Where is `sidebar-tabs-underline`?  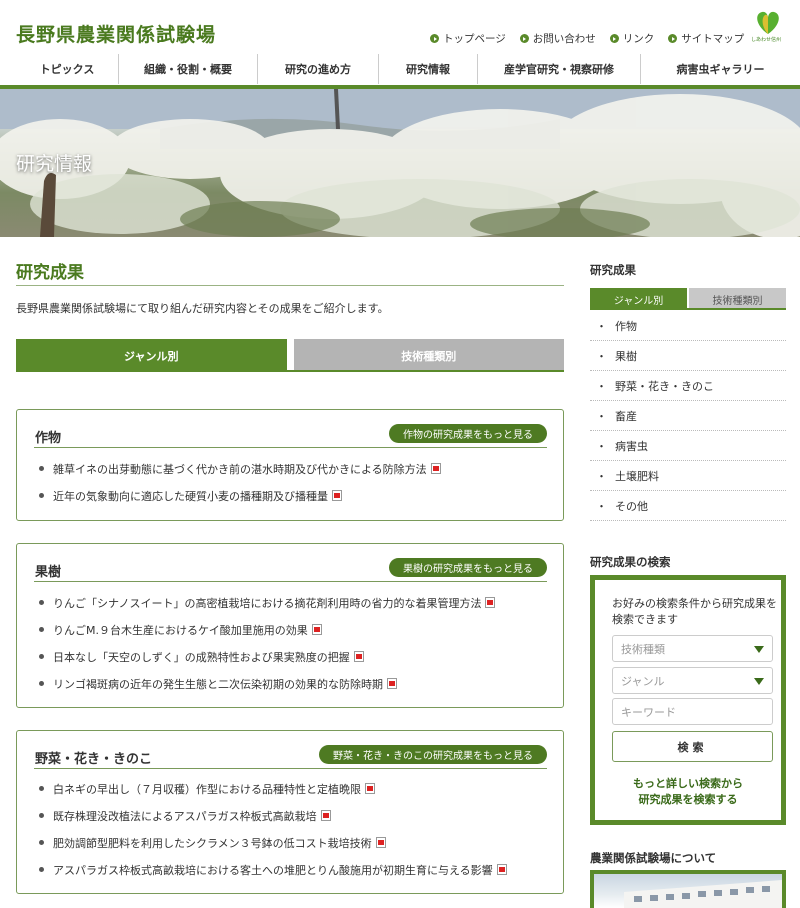 sidebar-tabs-underline is located at coordinates (688, 309).